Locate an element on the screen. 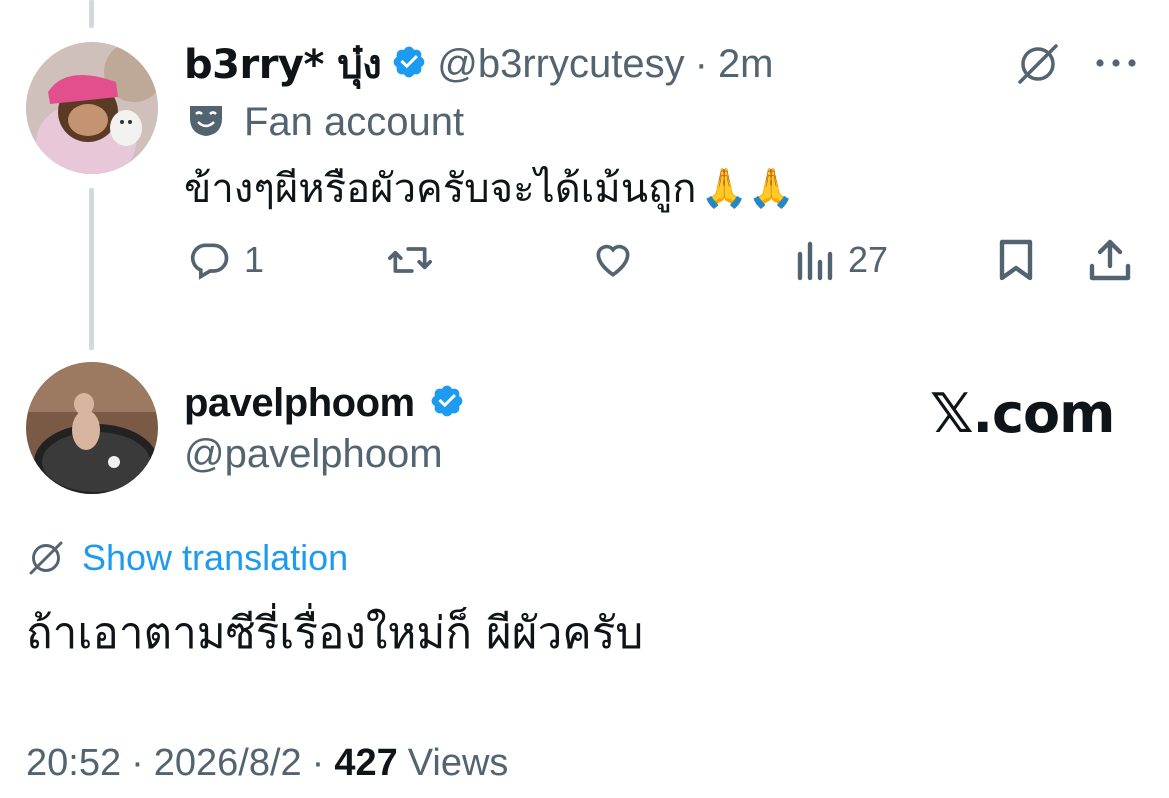  show-translation-link: Show translation is located at coordinates (187, 558).